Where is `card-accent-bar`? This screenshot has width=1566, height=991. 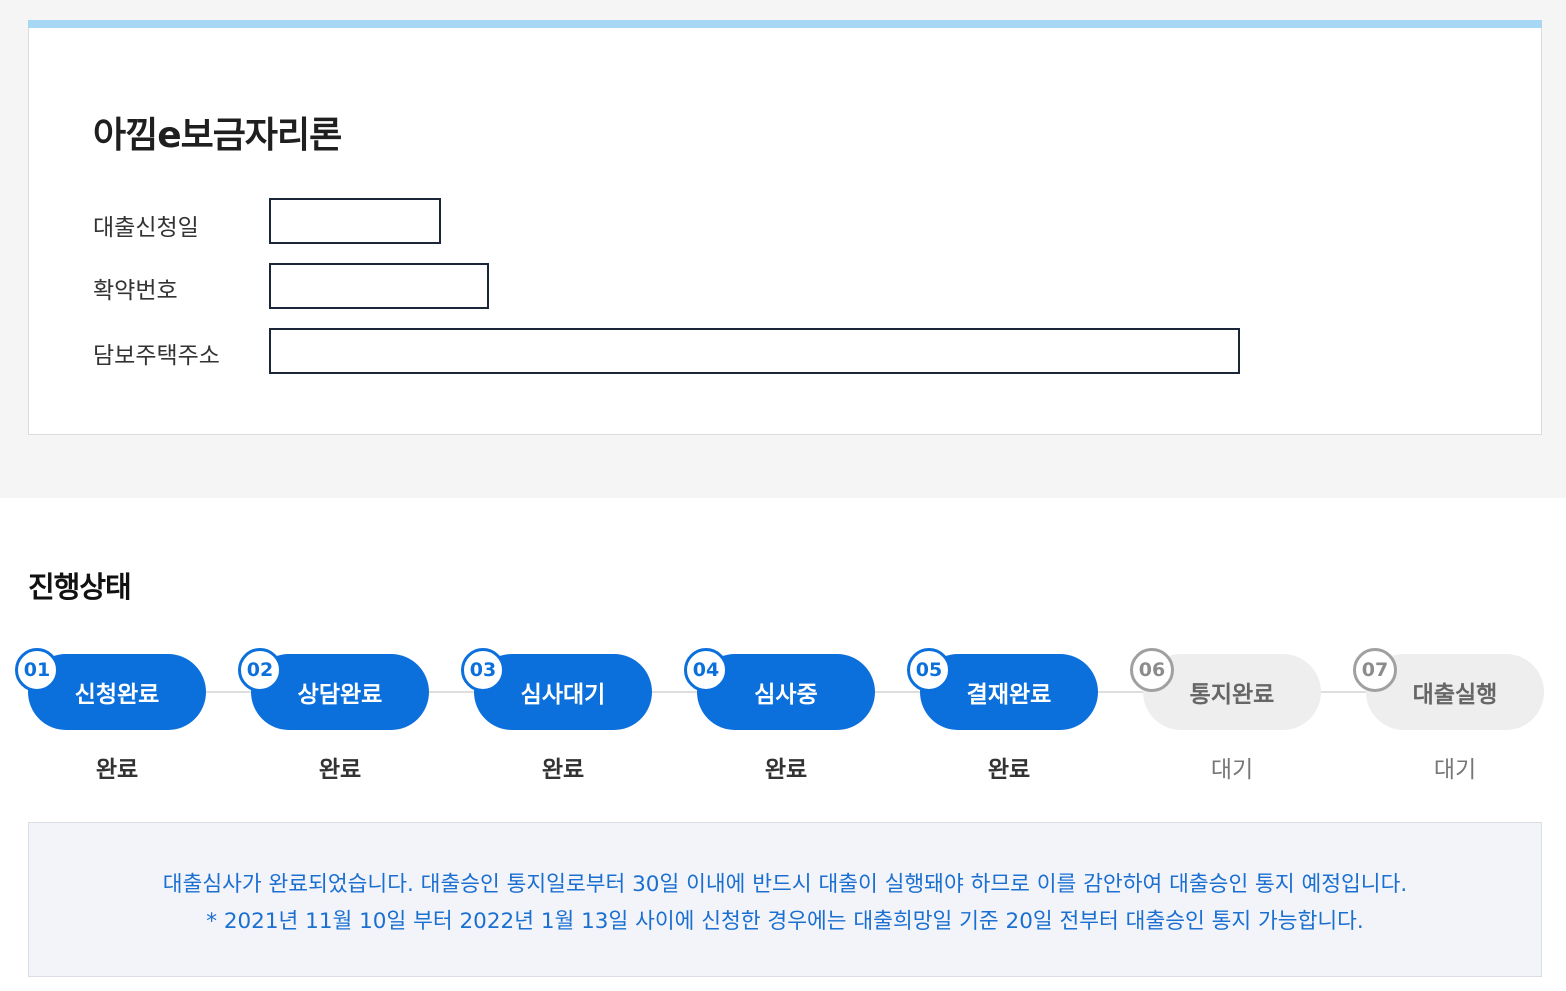
card-accent-bar is located at coordinates (785, 24).